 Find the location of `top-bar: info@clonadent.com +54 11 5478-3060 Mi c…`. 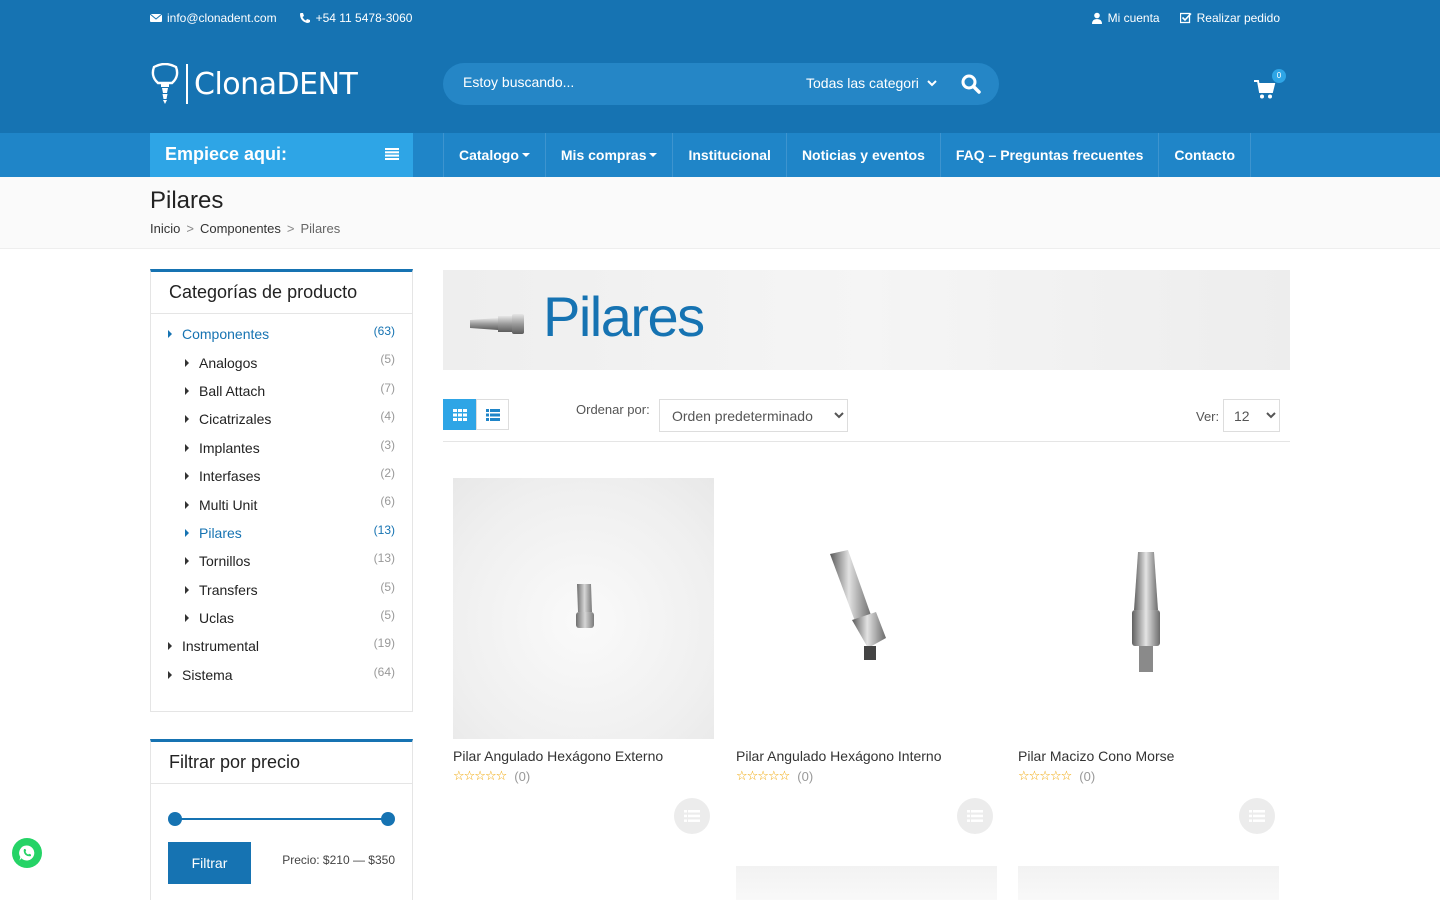

top-bar: info@clonadent.com +54 11 5478-3060 Mi c… is located at coordinates (720, 19).